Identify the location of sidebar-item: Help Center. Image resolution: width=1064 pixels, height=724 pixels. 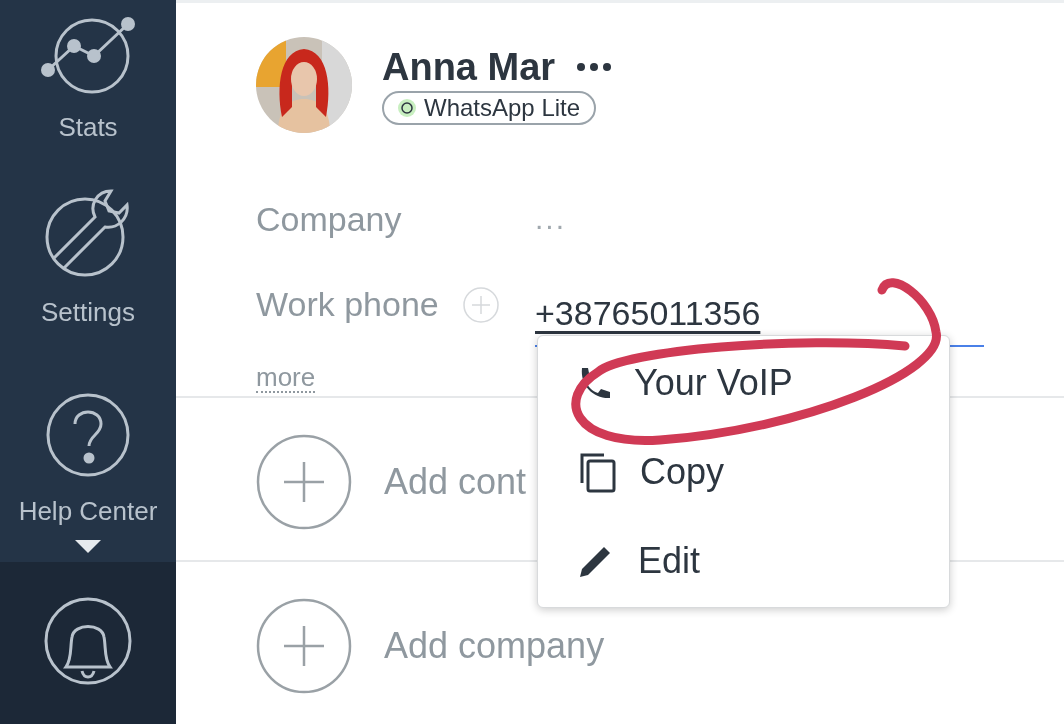
(88, 448).